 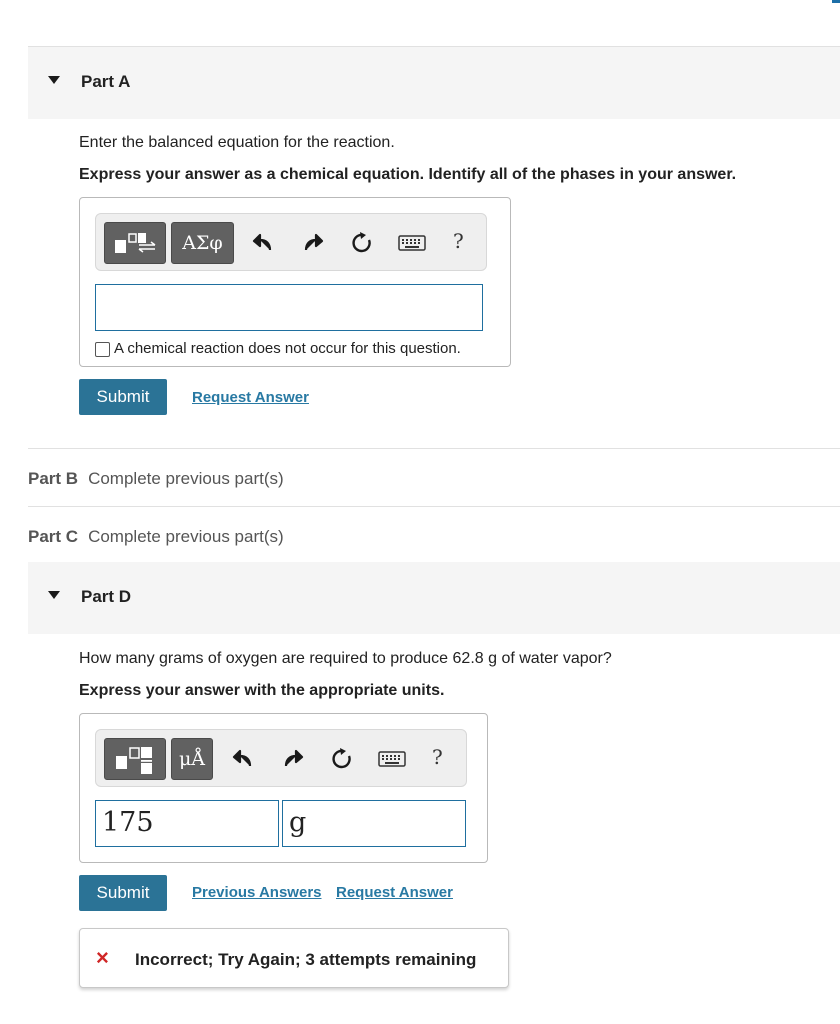 I want to click on units-input-text: g, so click(x=298, y=822).